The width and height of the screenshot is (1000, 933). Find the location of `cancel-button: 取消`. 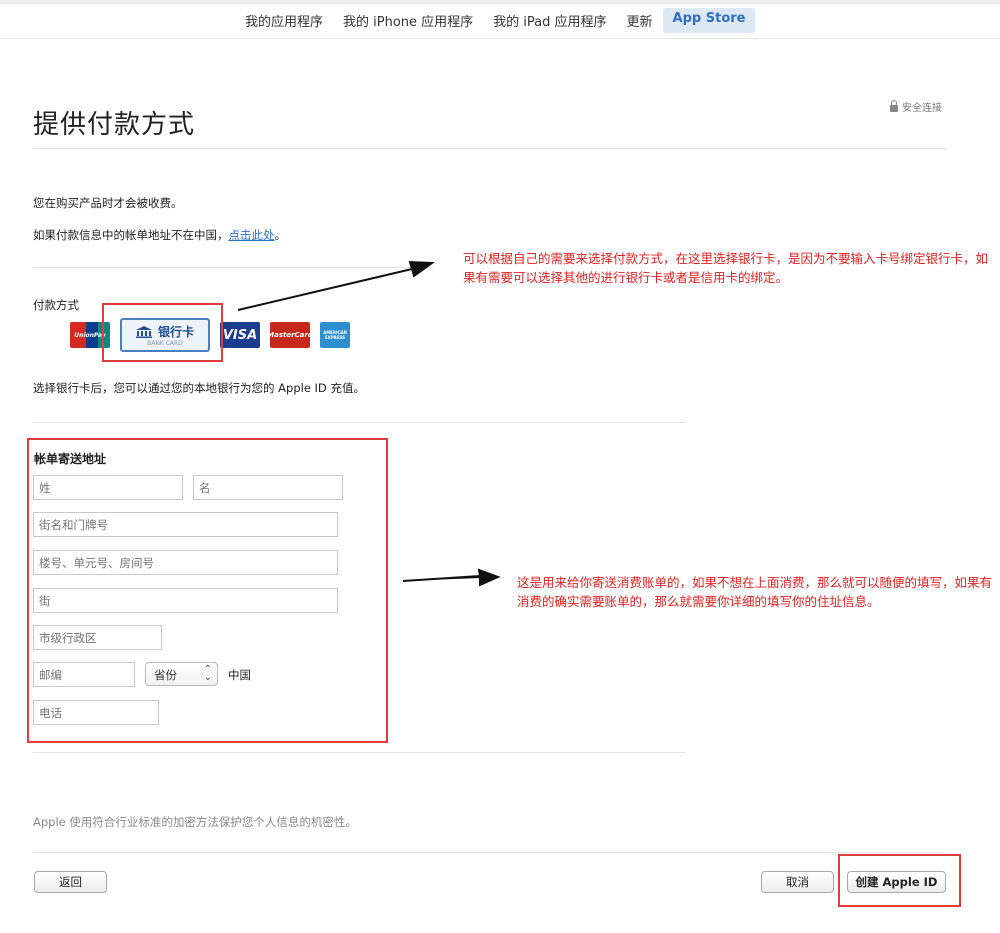

cancel-button: 取消 is located at coordinates (797, 882).